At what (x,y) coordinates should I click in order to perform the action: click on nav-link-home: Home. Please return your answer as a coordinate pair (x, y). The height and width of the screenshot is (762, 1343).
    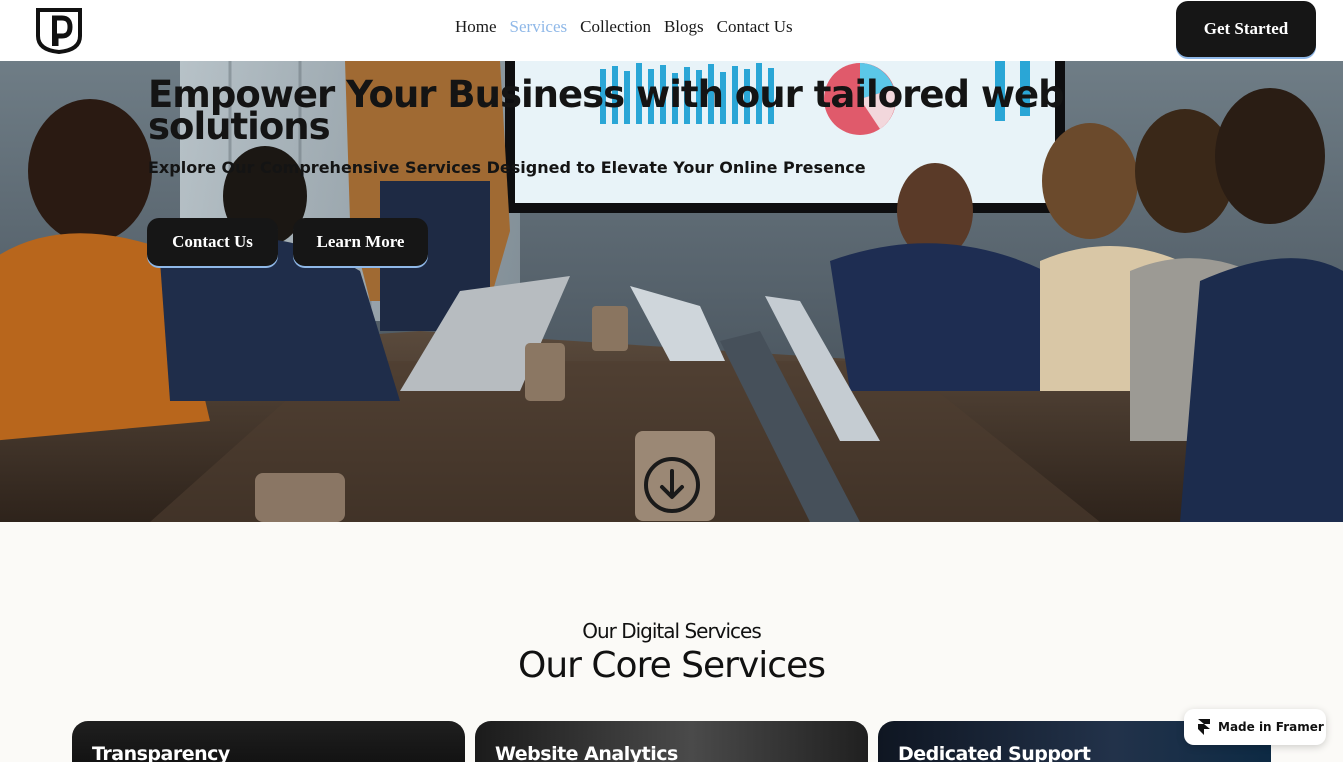
    Looking at the image, I should click on (476, 27).